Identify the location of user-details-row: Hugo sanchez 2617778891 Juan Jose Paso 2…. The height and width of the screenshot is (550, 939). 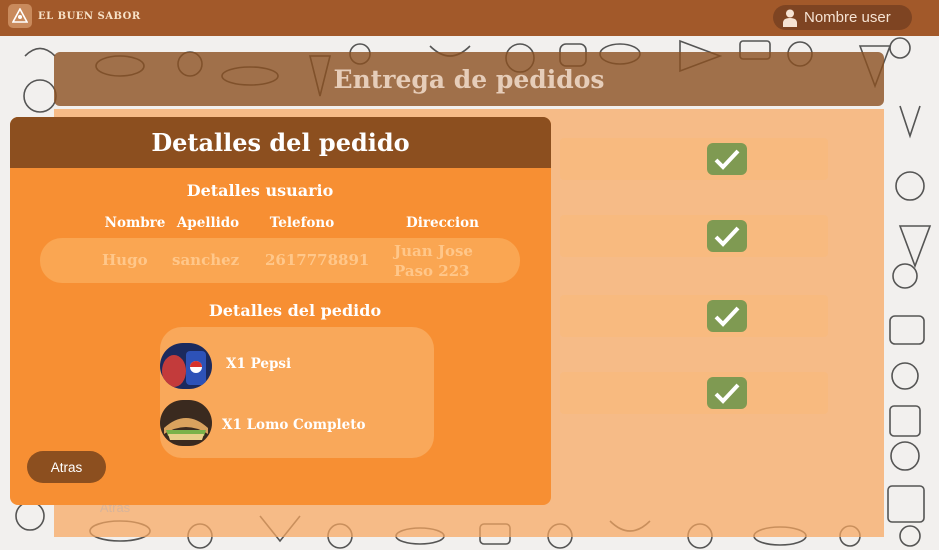
(280, 260).